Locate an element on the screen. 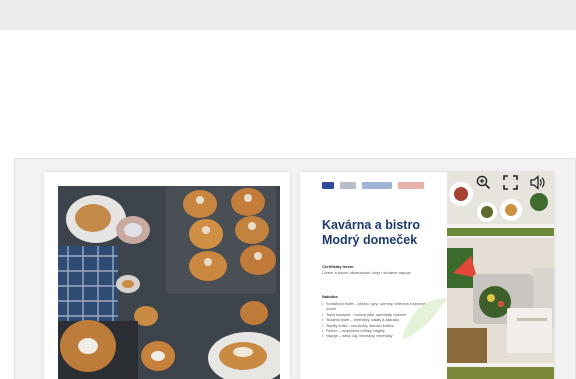  top-band is located at coordinates (288, 15).